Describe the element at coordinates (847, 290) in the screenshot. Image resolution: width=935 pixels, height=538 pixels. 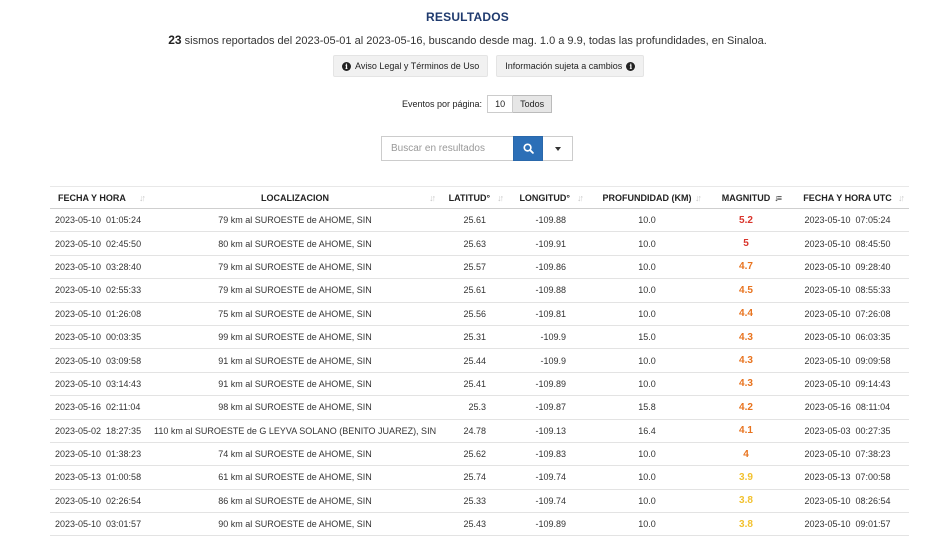
I see `cell-fecha-utc: 2023-05-10 08:55:33` at that location.